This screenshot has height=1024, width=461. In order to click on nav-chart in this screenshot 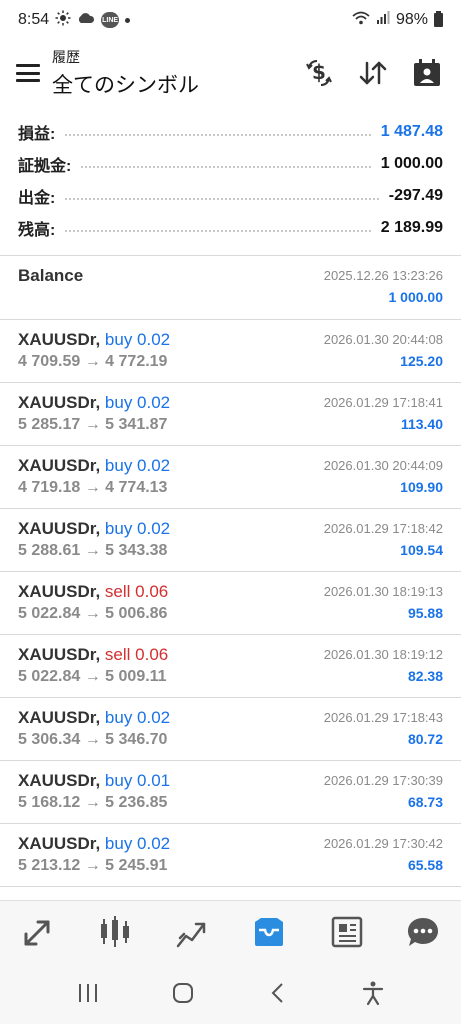, I will do `click(115, 932)`.